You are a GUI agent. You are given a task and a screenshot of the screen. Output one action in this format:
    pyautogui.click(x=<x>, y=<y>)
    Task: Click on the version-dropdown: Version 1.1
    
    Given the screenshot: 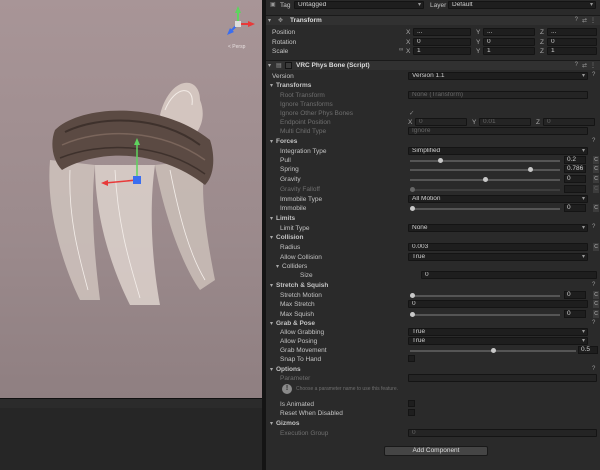 What is the action you would take?
    pyautogui.click(x=498, y=76)
    